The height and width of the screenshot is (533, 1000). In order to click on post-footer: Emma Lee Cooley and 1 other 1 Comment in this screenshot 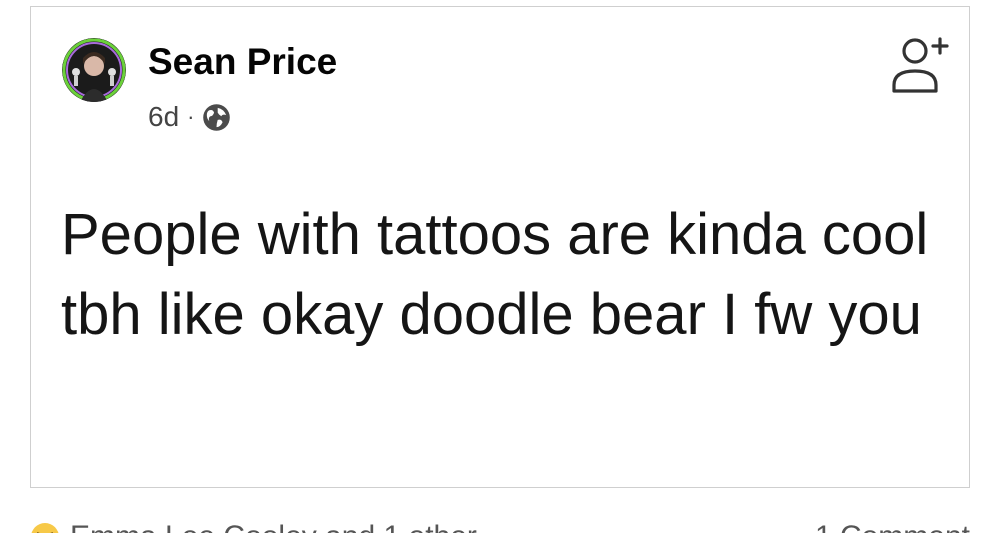, I will do `click(500, 525)`.